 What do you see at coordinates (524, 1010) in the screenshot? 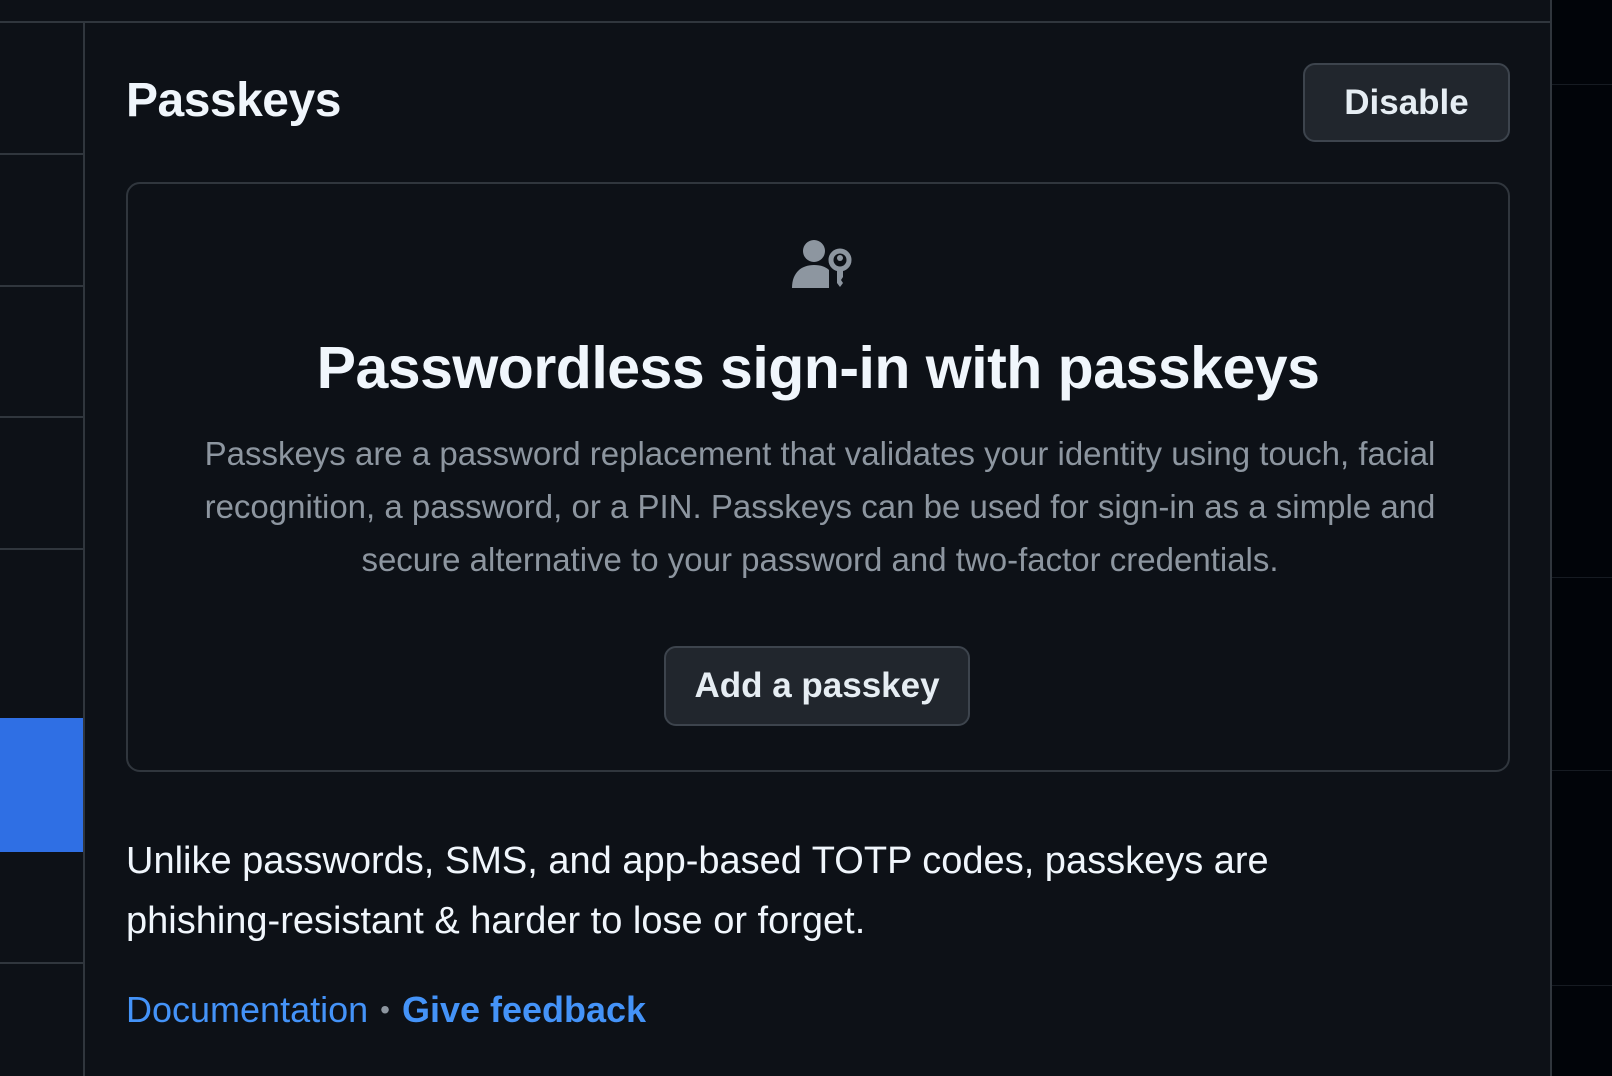
I see `give-feedback-link: Give feedback` at bounding box center [524, 1010].